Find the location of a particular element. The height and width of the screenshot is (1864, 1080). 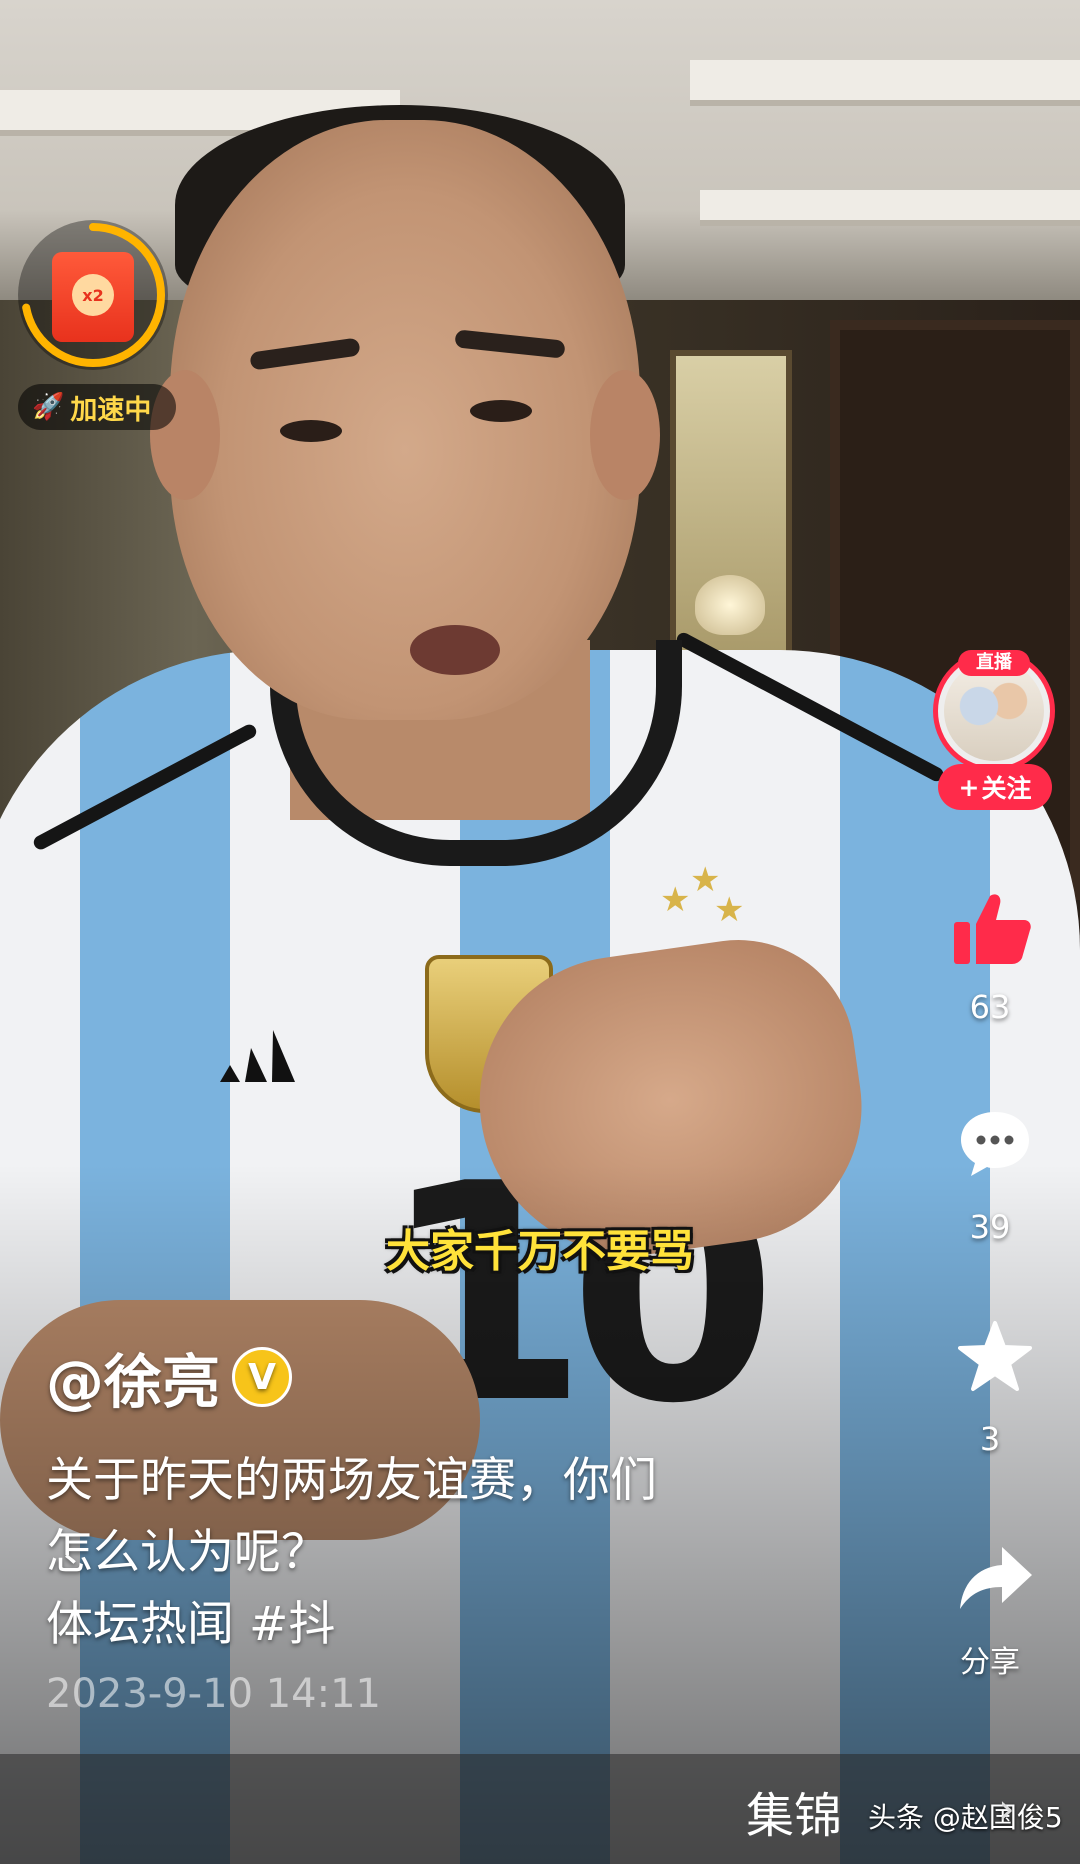

speed-status-pill: 🚀 加速中 is located at coordinates (97, 407).